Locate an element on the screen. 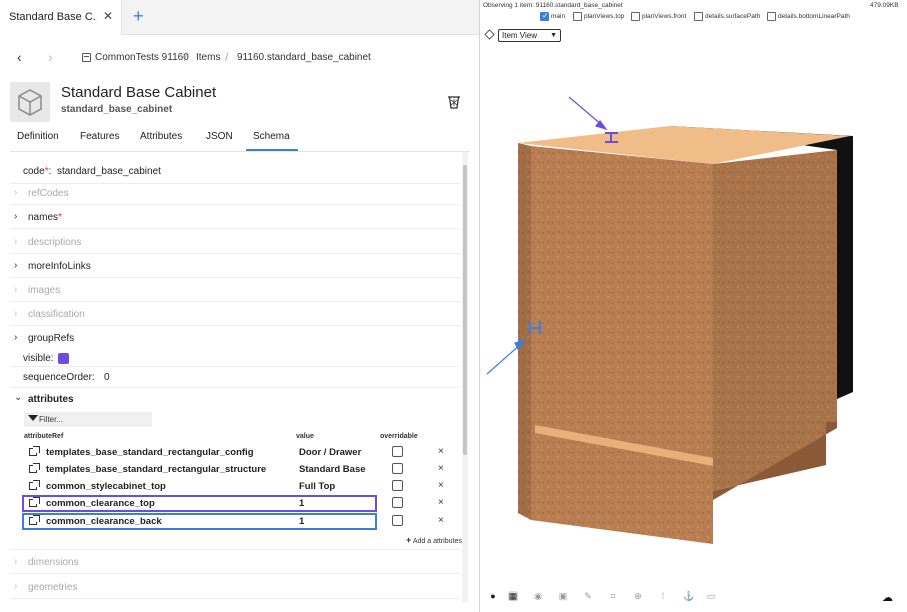  sequence-order-label: sequenceOrder: is located at coordinates (59, 377).